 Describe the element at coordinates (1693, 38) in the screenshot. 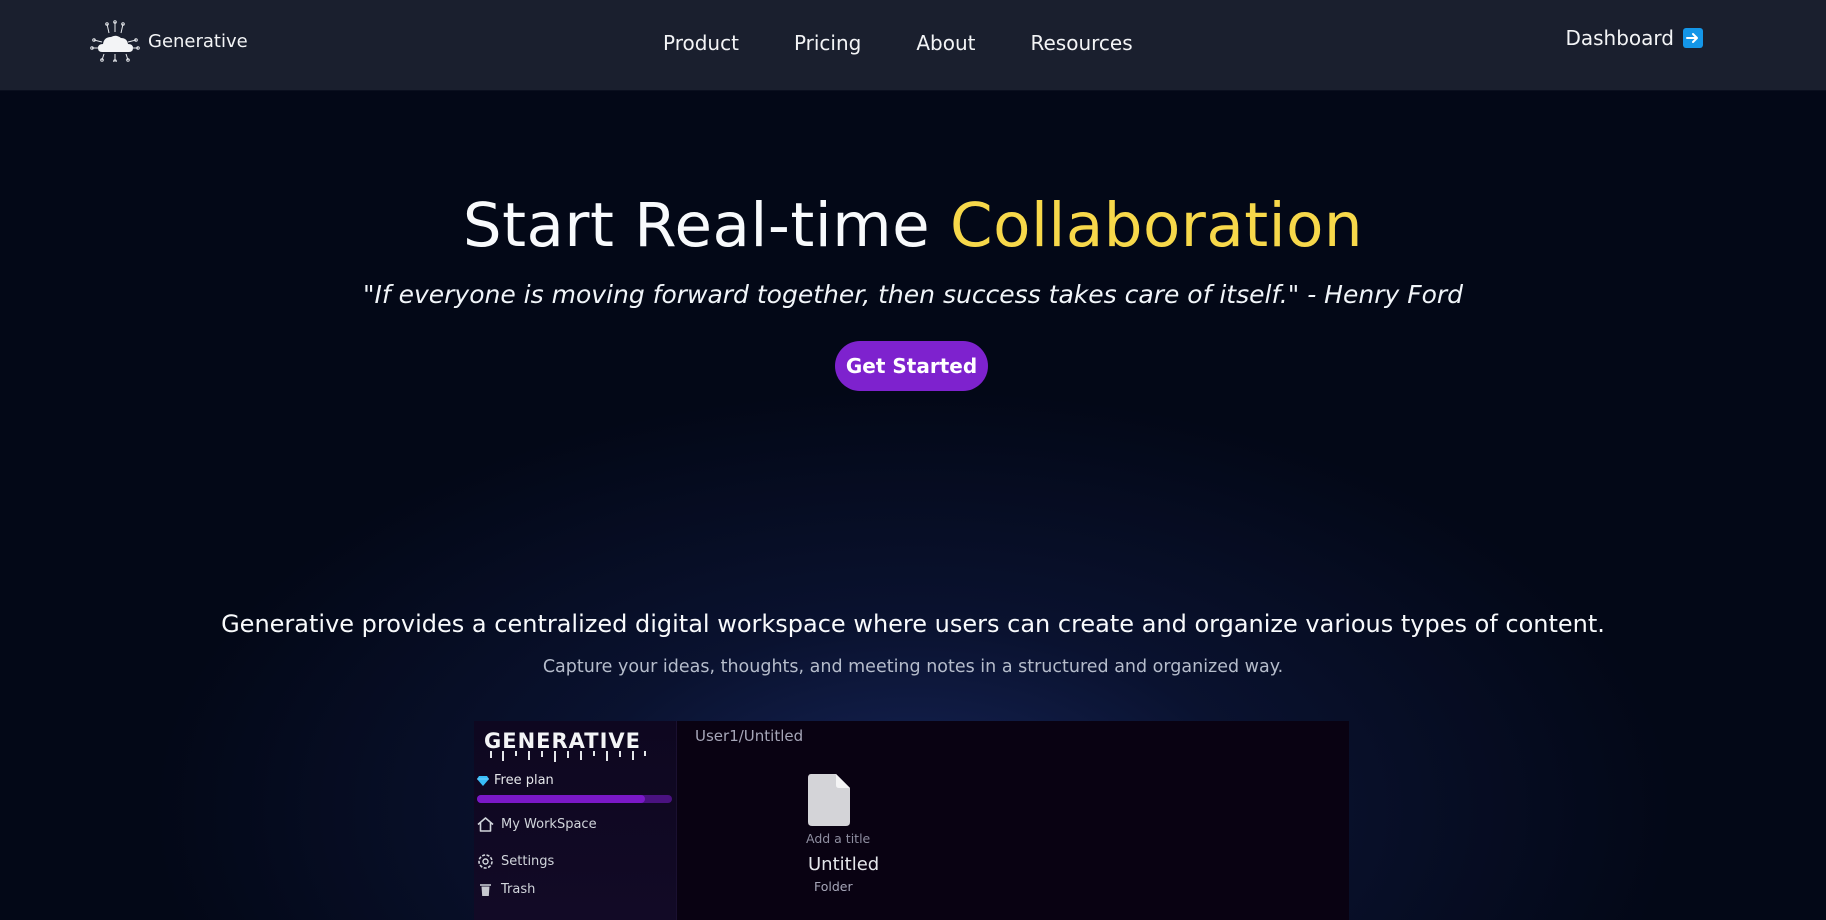

I see `right-arrow-icon` at that location.